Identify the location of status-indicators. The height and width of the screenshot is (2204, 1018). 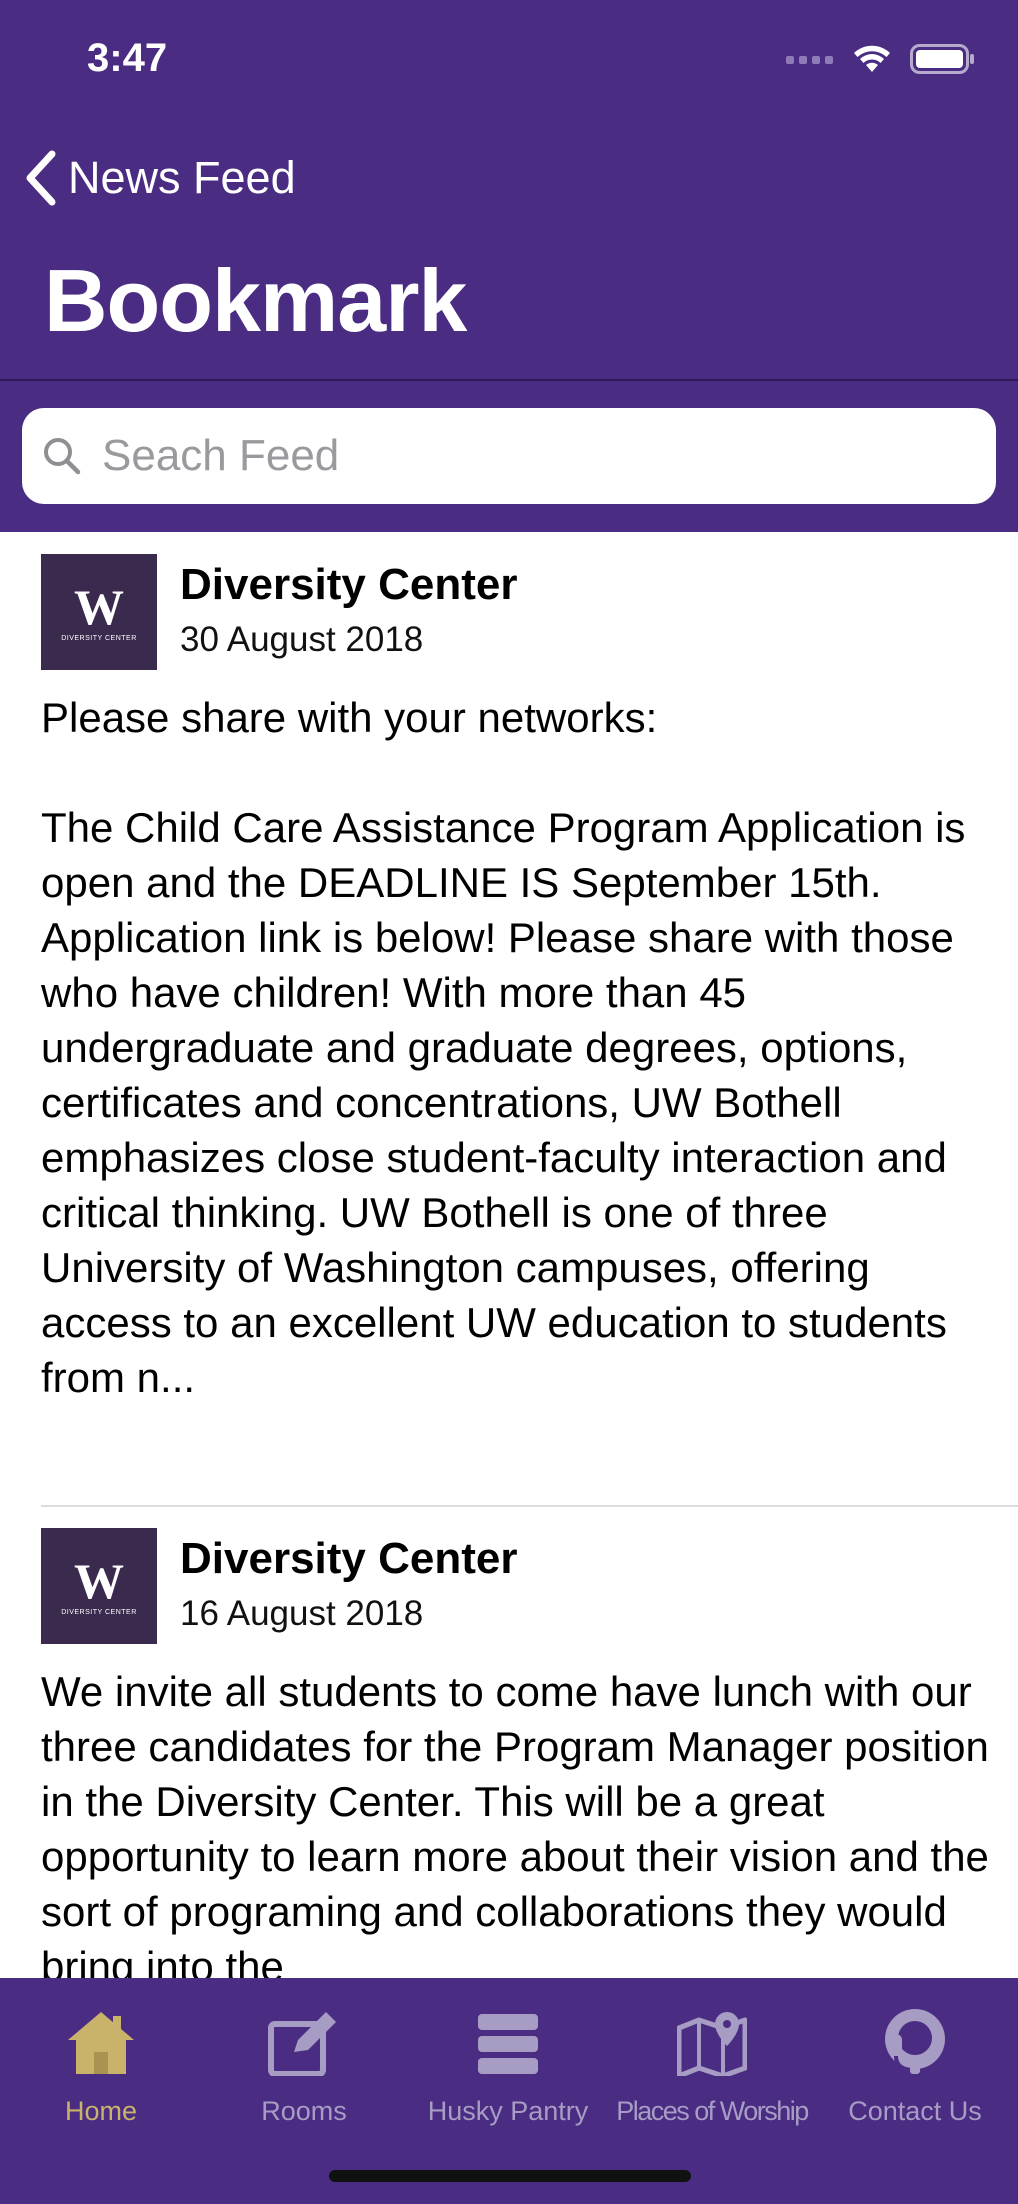
(881, 59).